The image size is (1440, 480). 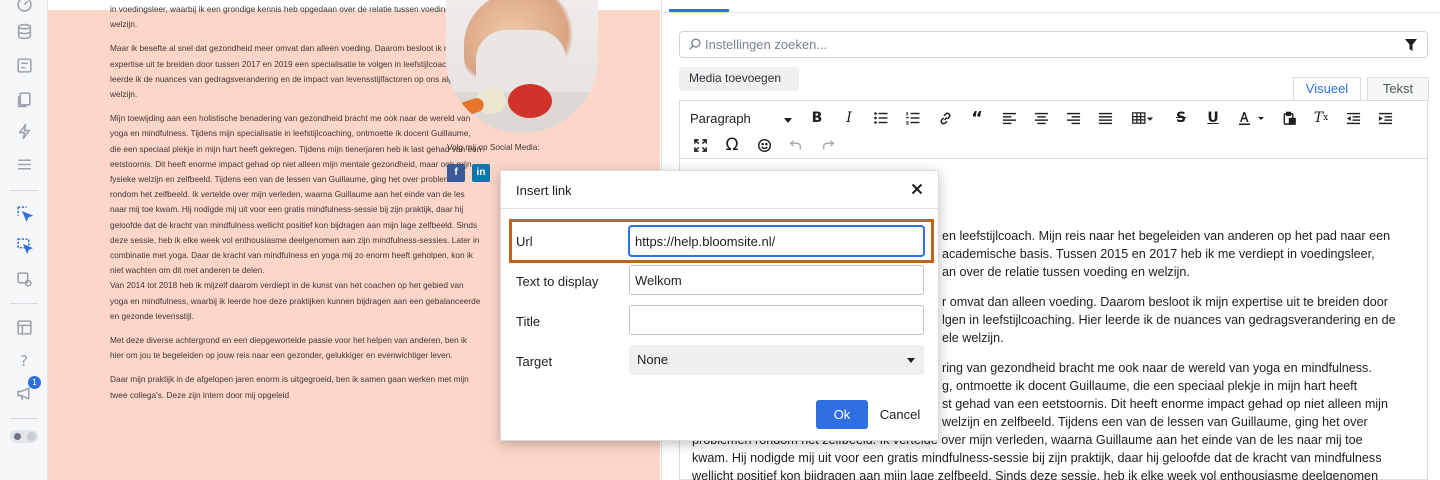 I want to click on form-icon, so click(x=24, y=65).